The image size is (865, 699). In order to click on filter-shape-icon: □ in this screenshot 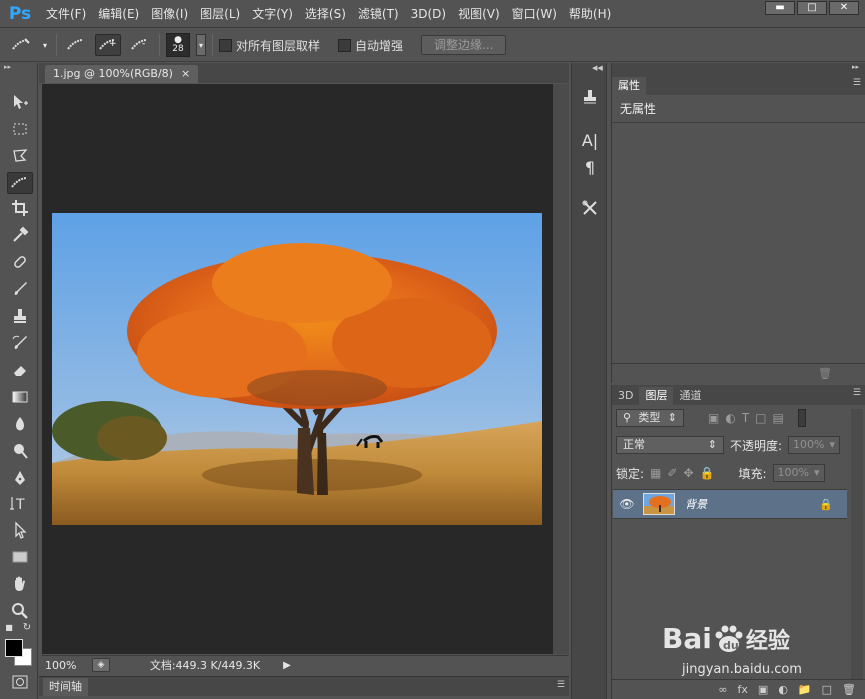, I will do `click(760, 418)`.